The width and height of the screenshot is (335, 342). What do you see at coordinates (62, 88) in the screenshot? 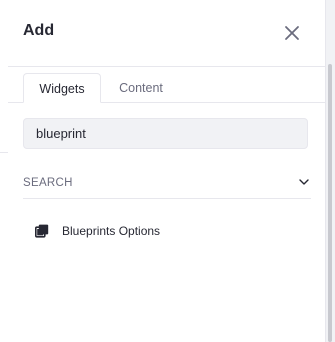
I see `tab-widgets: Widgets` at bounding box center [62, 88].